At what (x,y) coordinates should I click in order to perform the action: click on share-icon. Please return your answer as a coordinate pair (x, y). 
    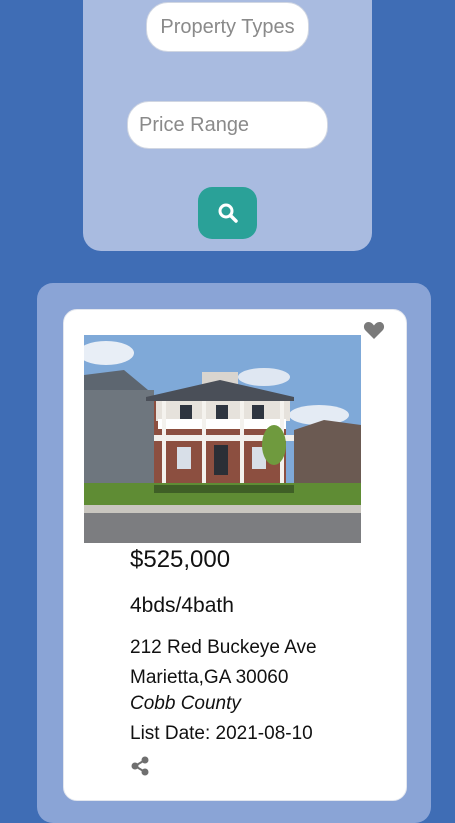
    Looking at the image, I should click on (140, 766).